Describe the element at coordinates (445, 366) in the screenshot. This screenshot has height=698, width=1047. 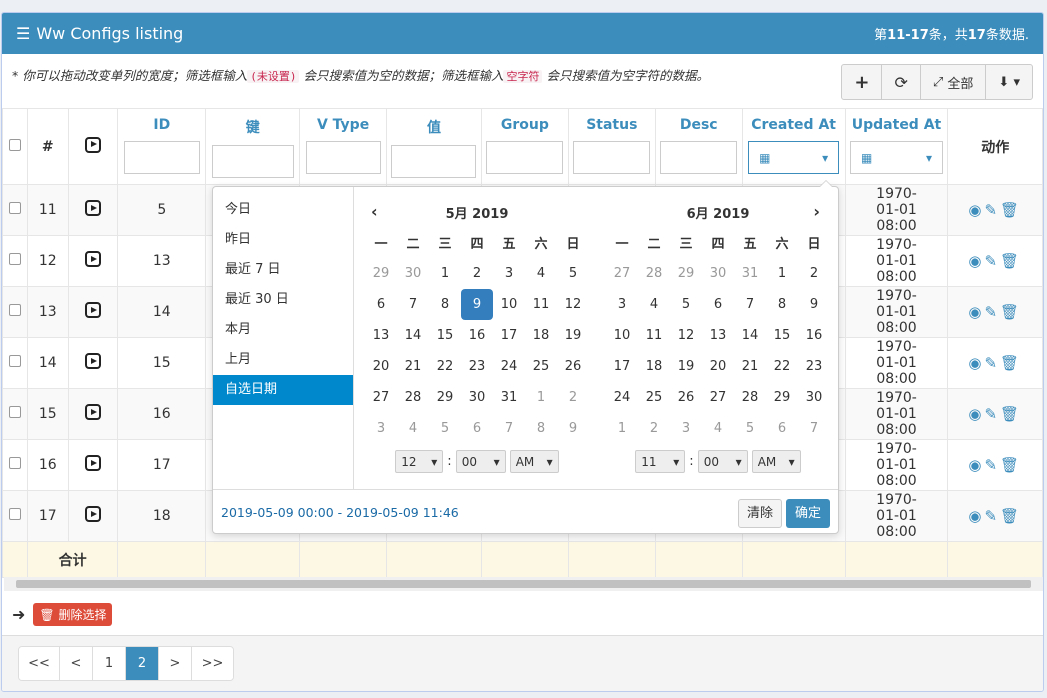
I see `calendar-day: 22` at that location.